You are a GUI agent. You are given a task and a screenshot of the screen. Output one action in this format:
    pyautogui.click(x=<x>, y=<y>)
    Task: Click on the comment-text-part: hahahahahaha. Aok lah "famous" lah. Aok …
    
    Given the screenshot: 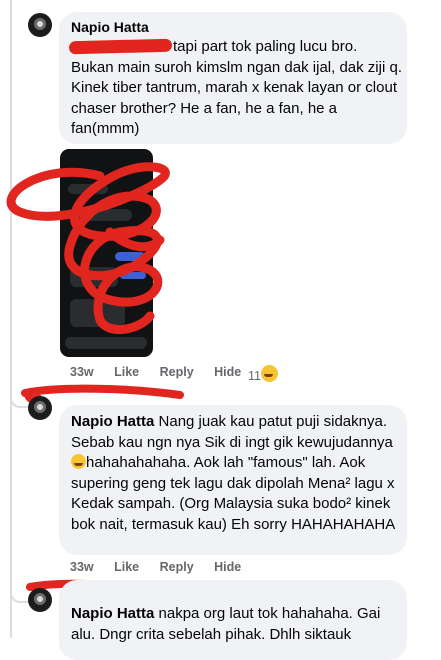 What is the action you would take?
    pyautogui.click(x=233, y=493)
    